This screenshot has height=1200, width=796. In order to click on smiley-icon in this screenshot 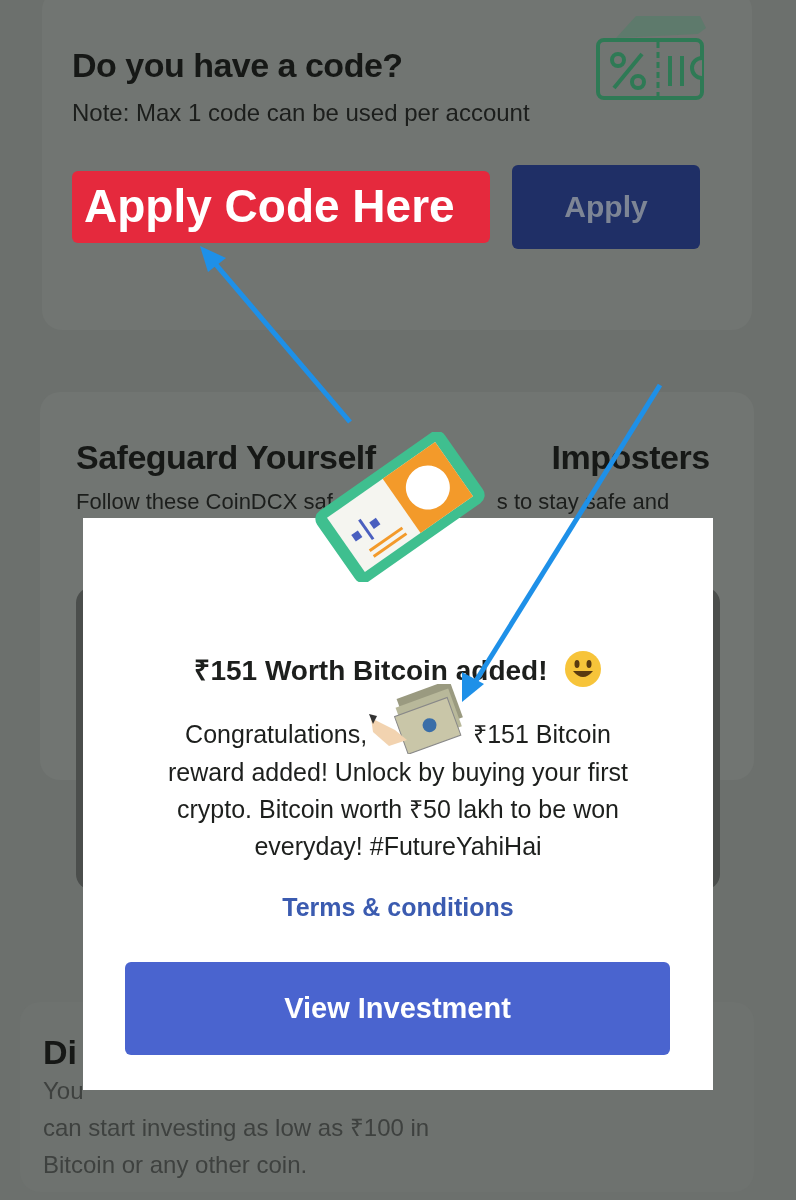, I will do `click(582, 669)`.